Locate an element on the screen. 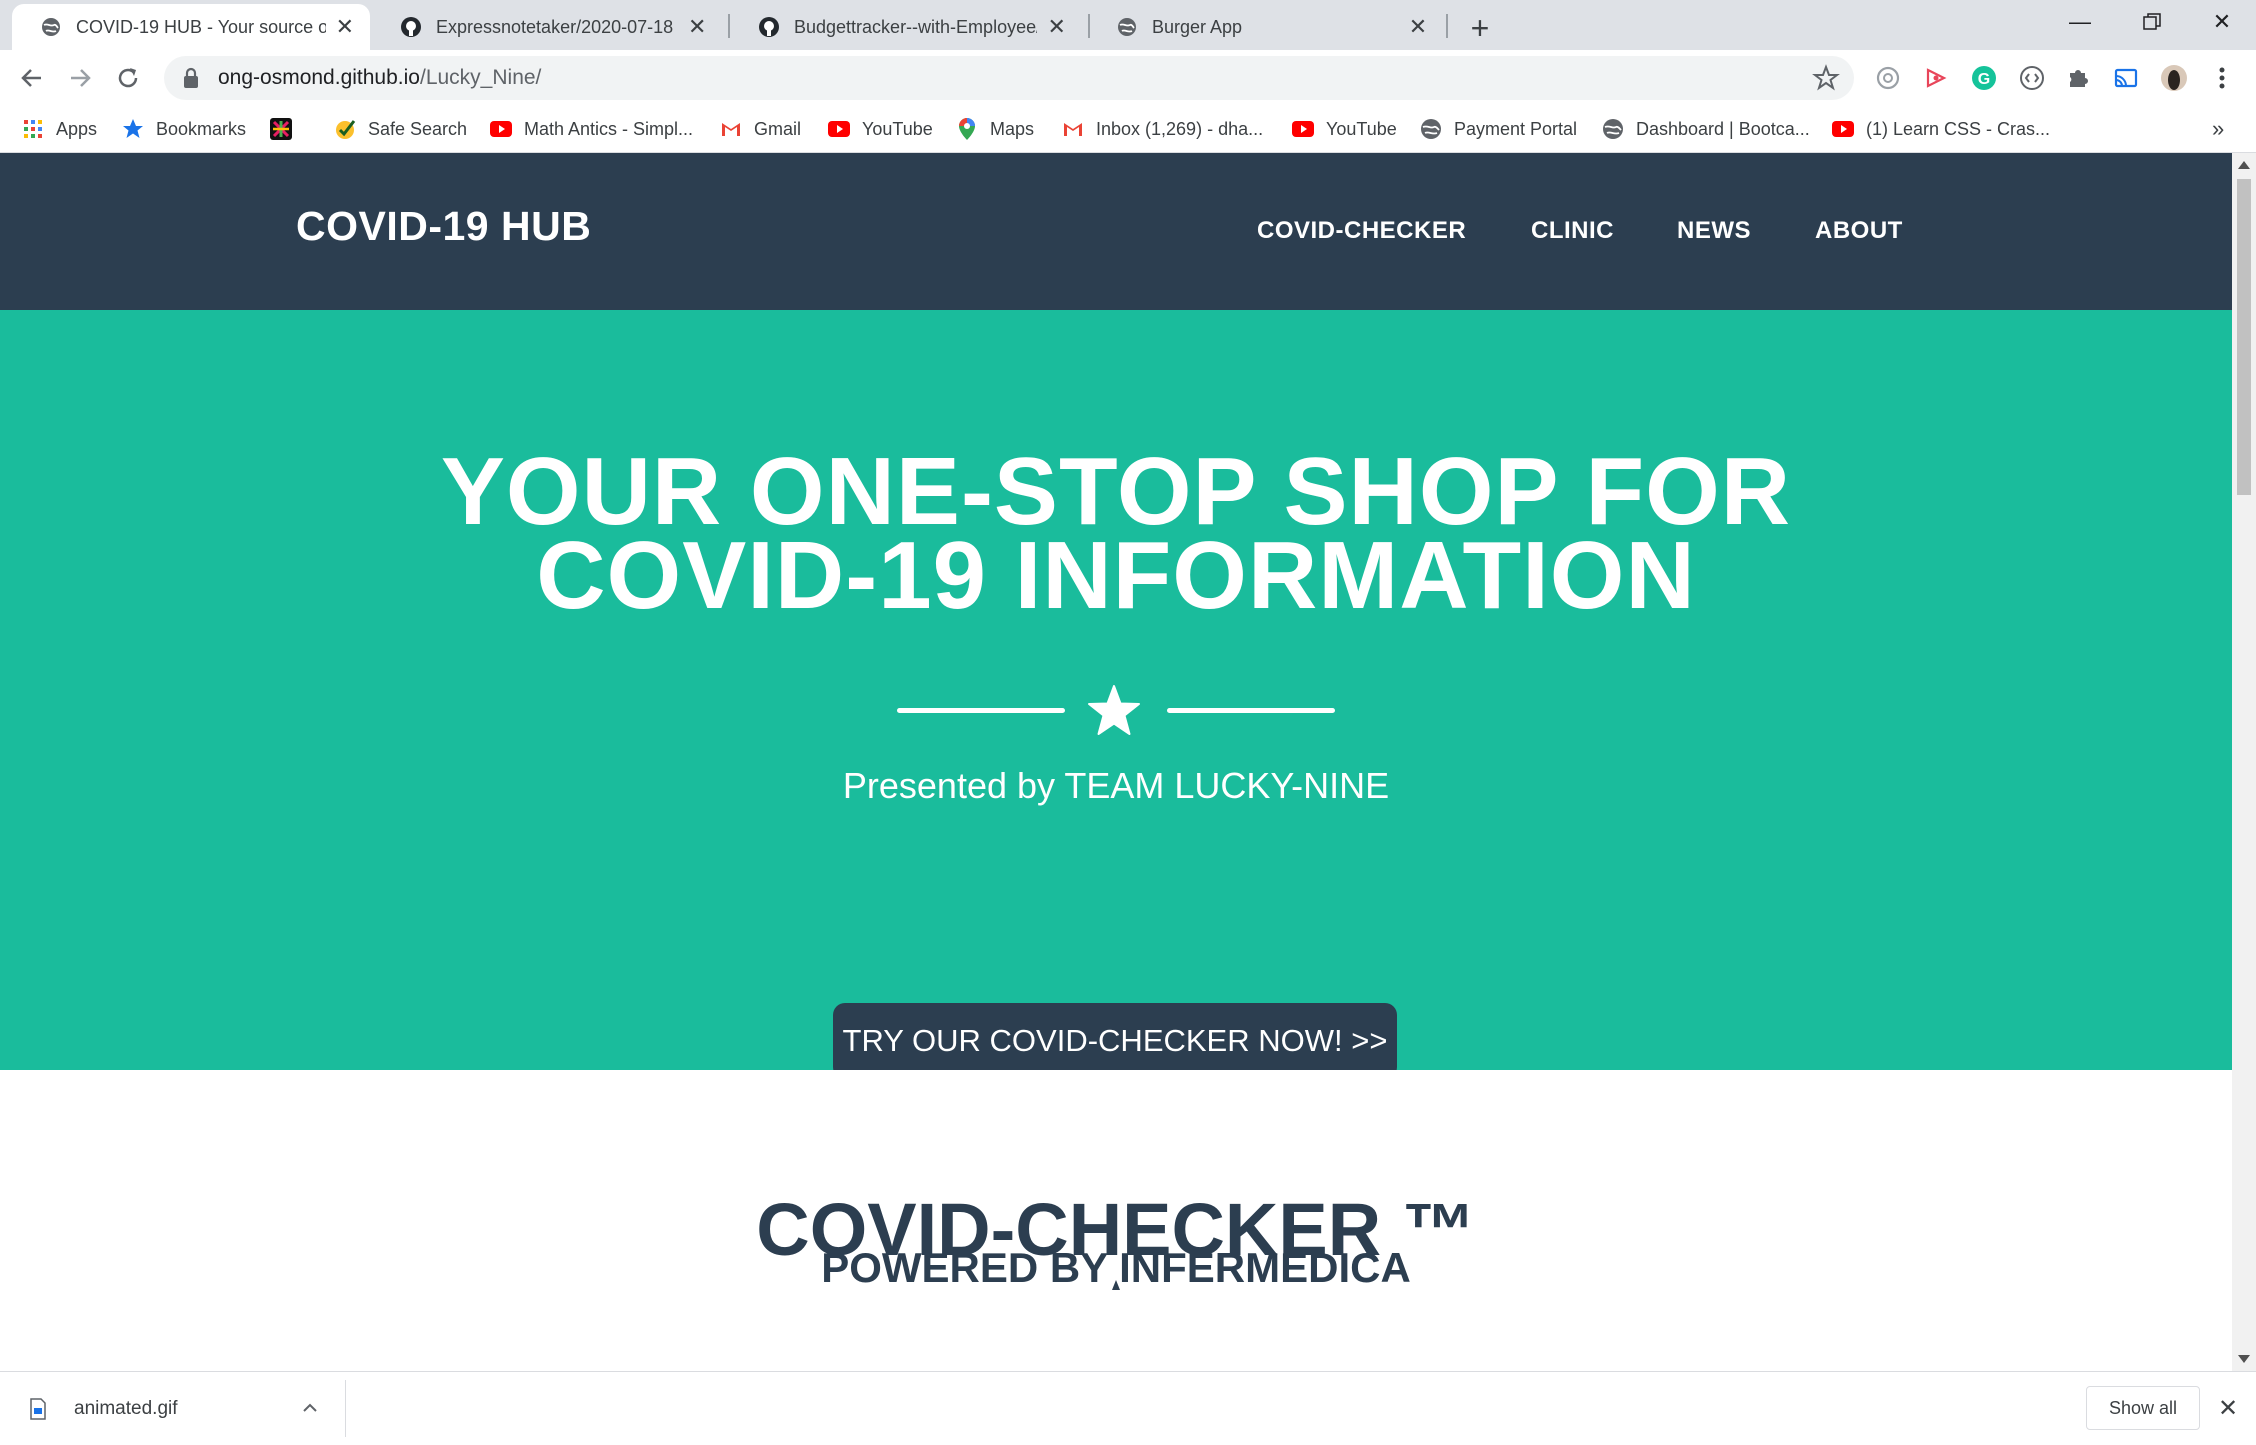 This screenshot has height=1445, width=2256. code-ext-icon is located at coordinates (2032, 78).